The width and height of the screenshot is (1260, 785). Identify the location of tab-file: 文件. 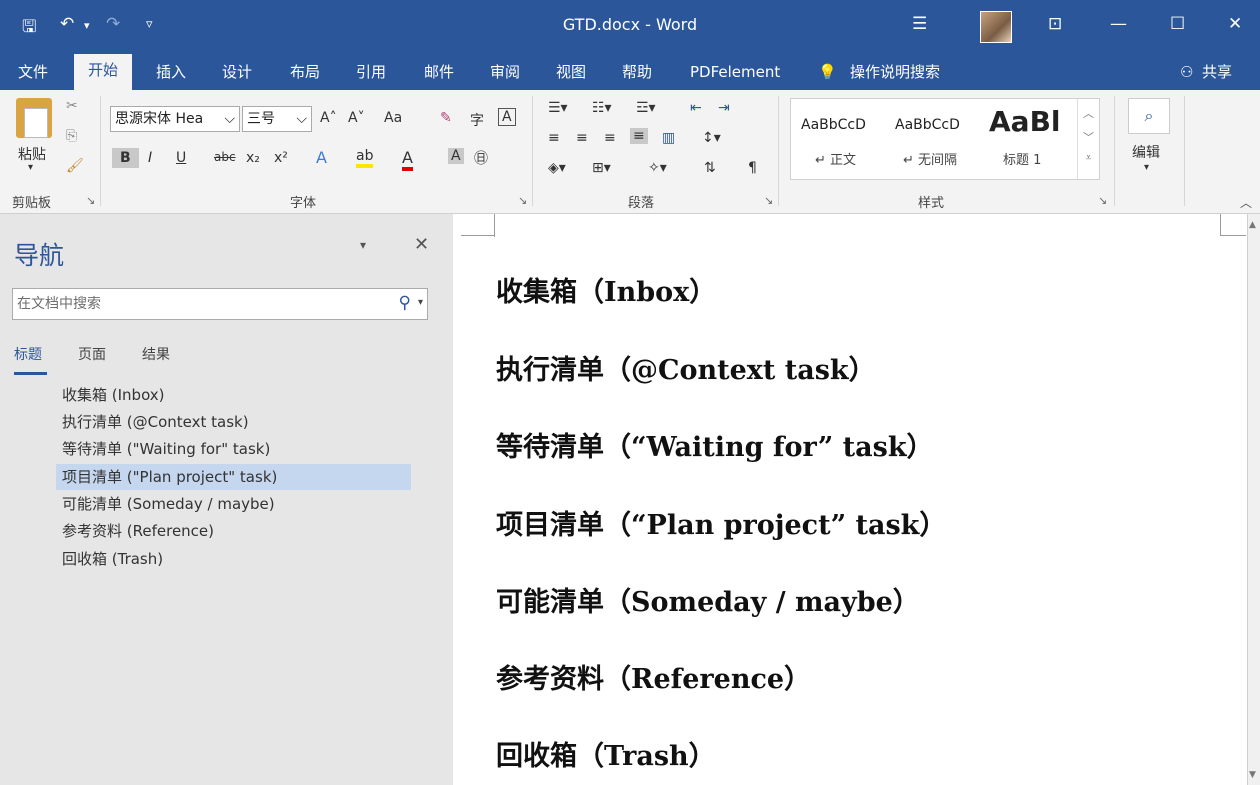
(33, 72).